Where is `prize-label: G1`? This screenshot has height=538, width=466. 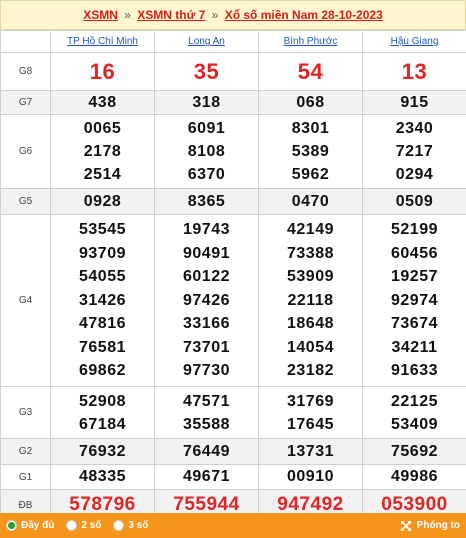 prize-label: G1 is located at coordinates (25, 477).